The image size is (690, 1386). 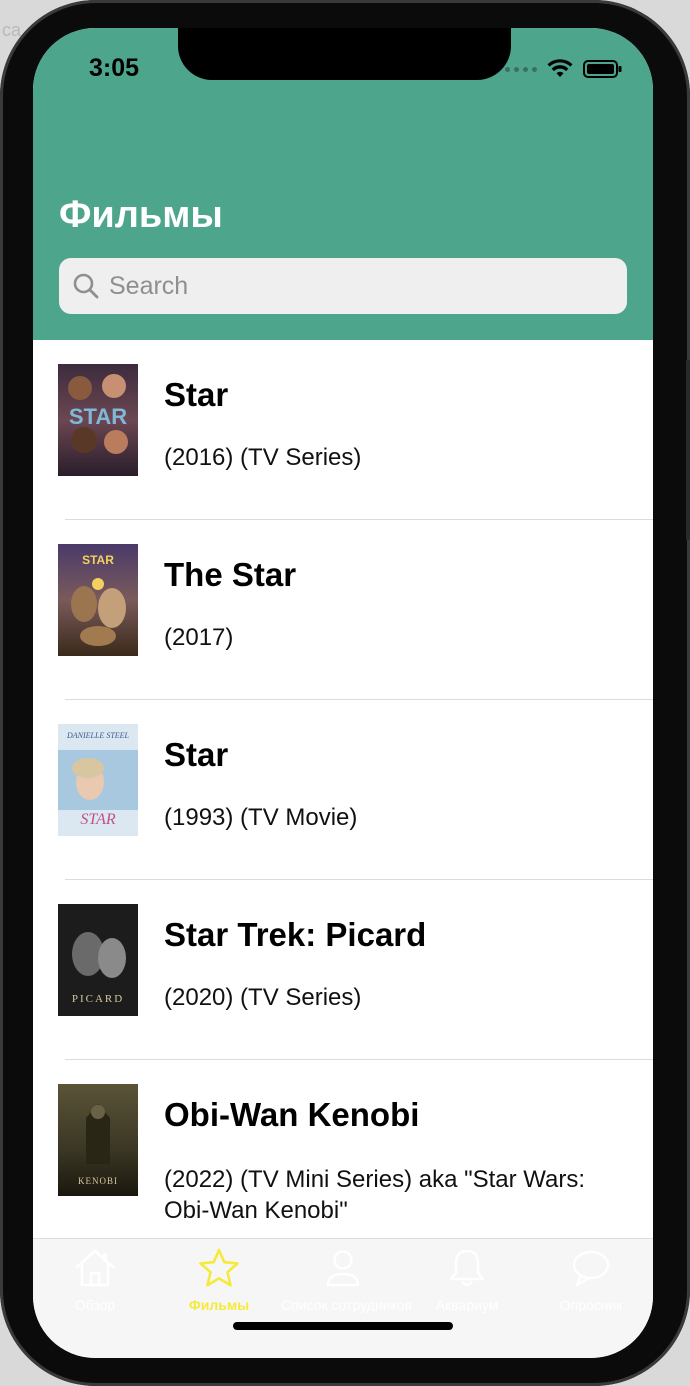 I want to click on status-icons, so click(x=564, y=69).